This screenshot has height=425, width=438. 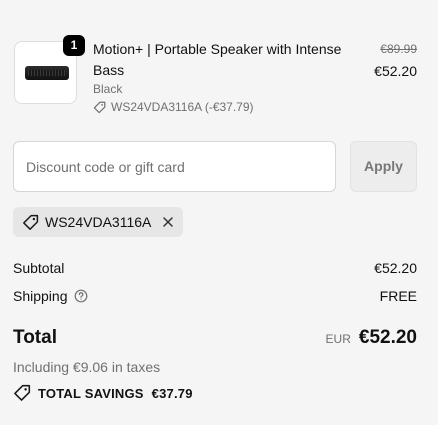 What do you see at coordinates (47, 73) in the screenshot?
I see `speaker-image` at bounding box center [47, 73].